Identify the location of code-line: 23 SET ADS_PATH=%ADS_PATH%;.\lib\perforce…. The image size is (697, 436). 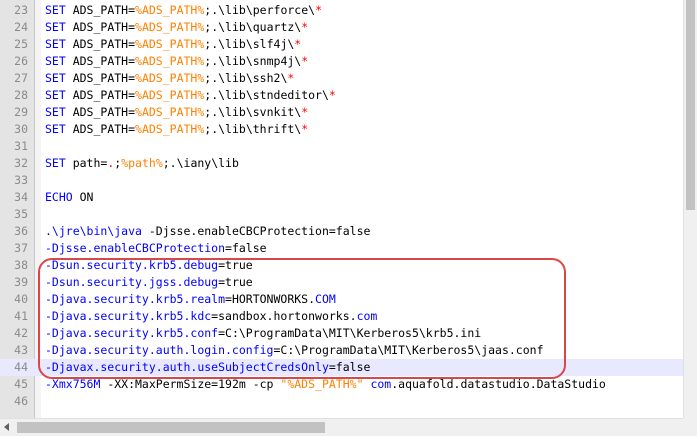
(341, 10).